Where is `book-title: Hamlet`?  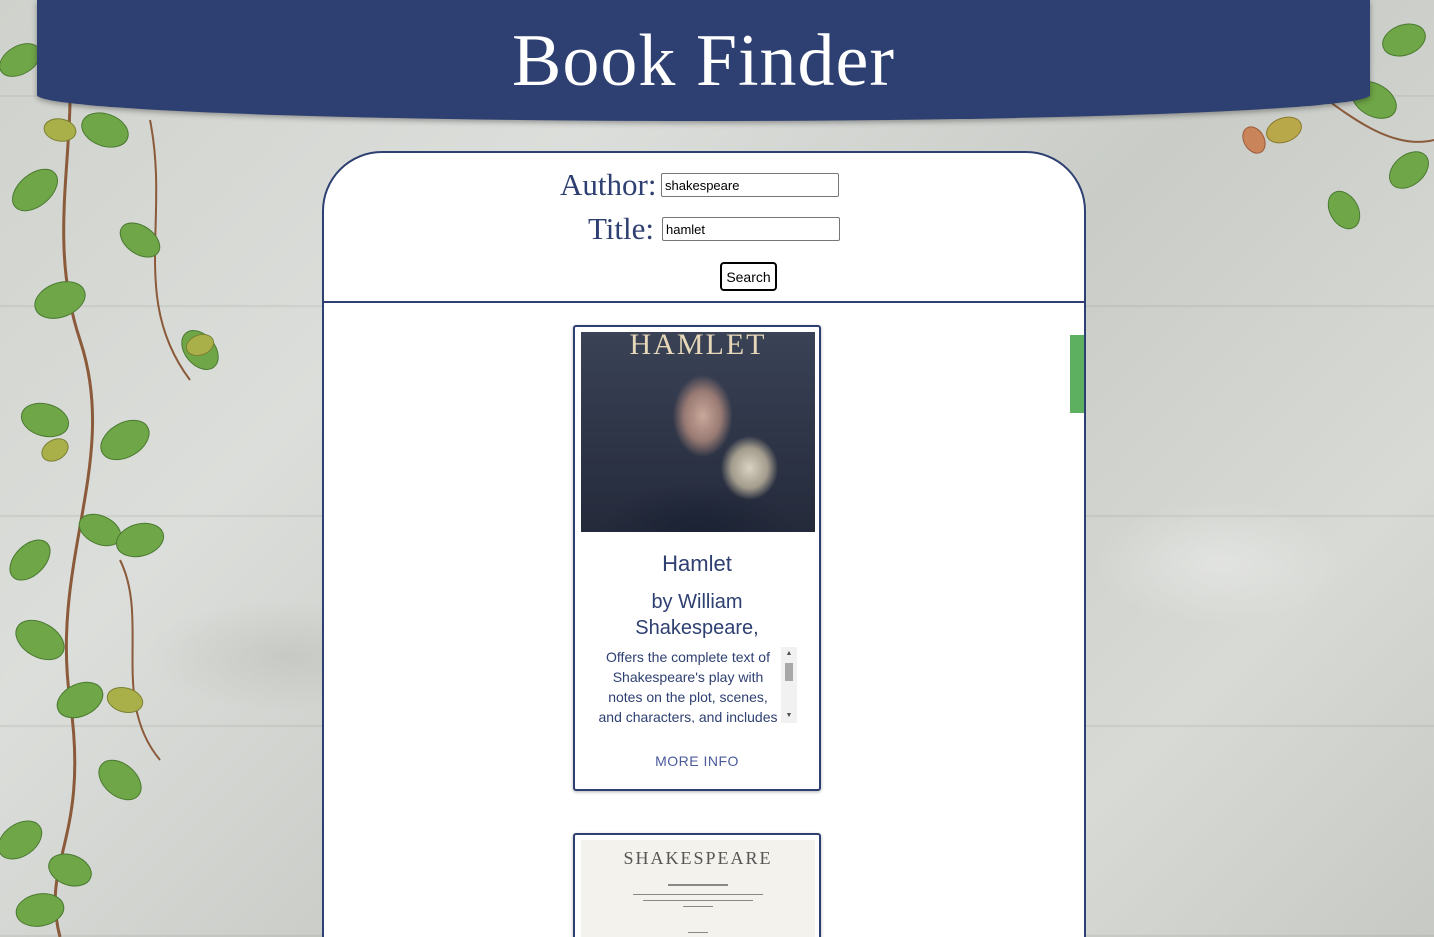
book-title: Hamlet is located at coordinates (697, 563).